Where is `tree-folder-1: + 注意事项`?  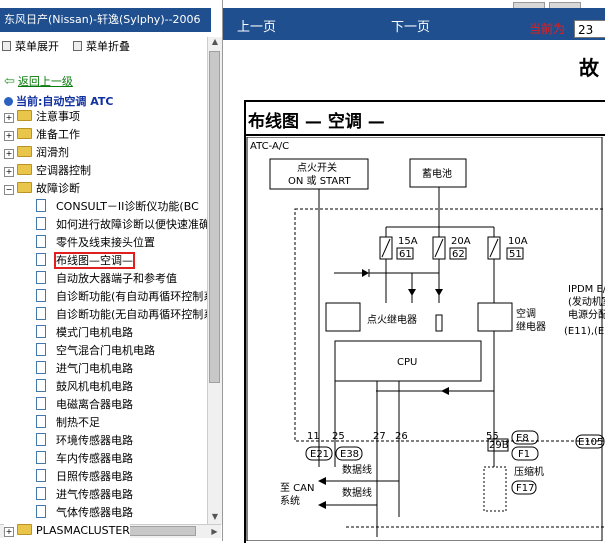 tree-folder-1: + 注意事项 is located at coordinates (42, 117).